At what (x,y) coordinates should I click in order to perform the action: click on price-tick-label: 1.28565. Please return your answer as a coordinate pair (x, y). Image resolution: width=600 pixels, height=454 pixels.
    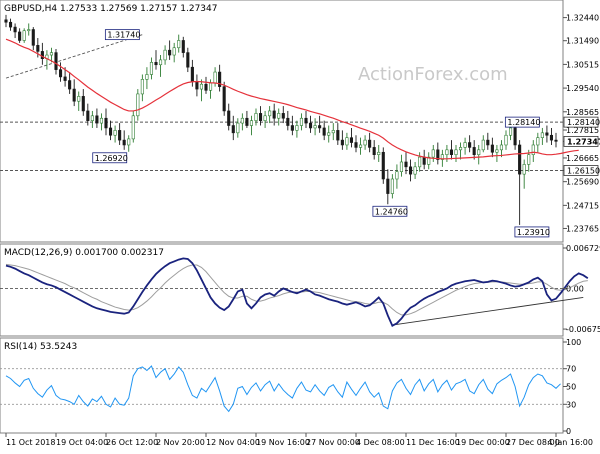
    Looking at the image, I should click on (582, 112).